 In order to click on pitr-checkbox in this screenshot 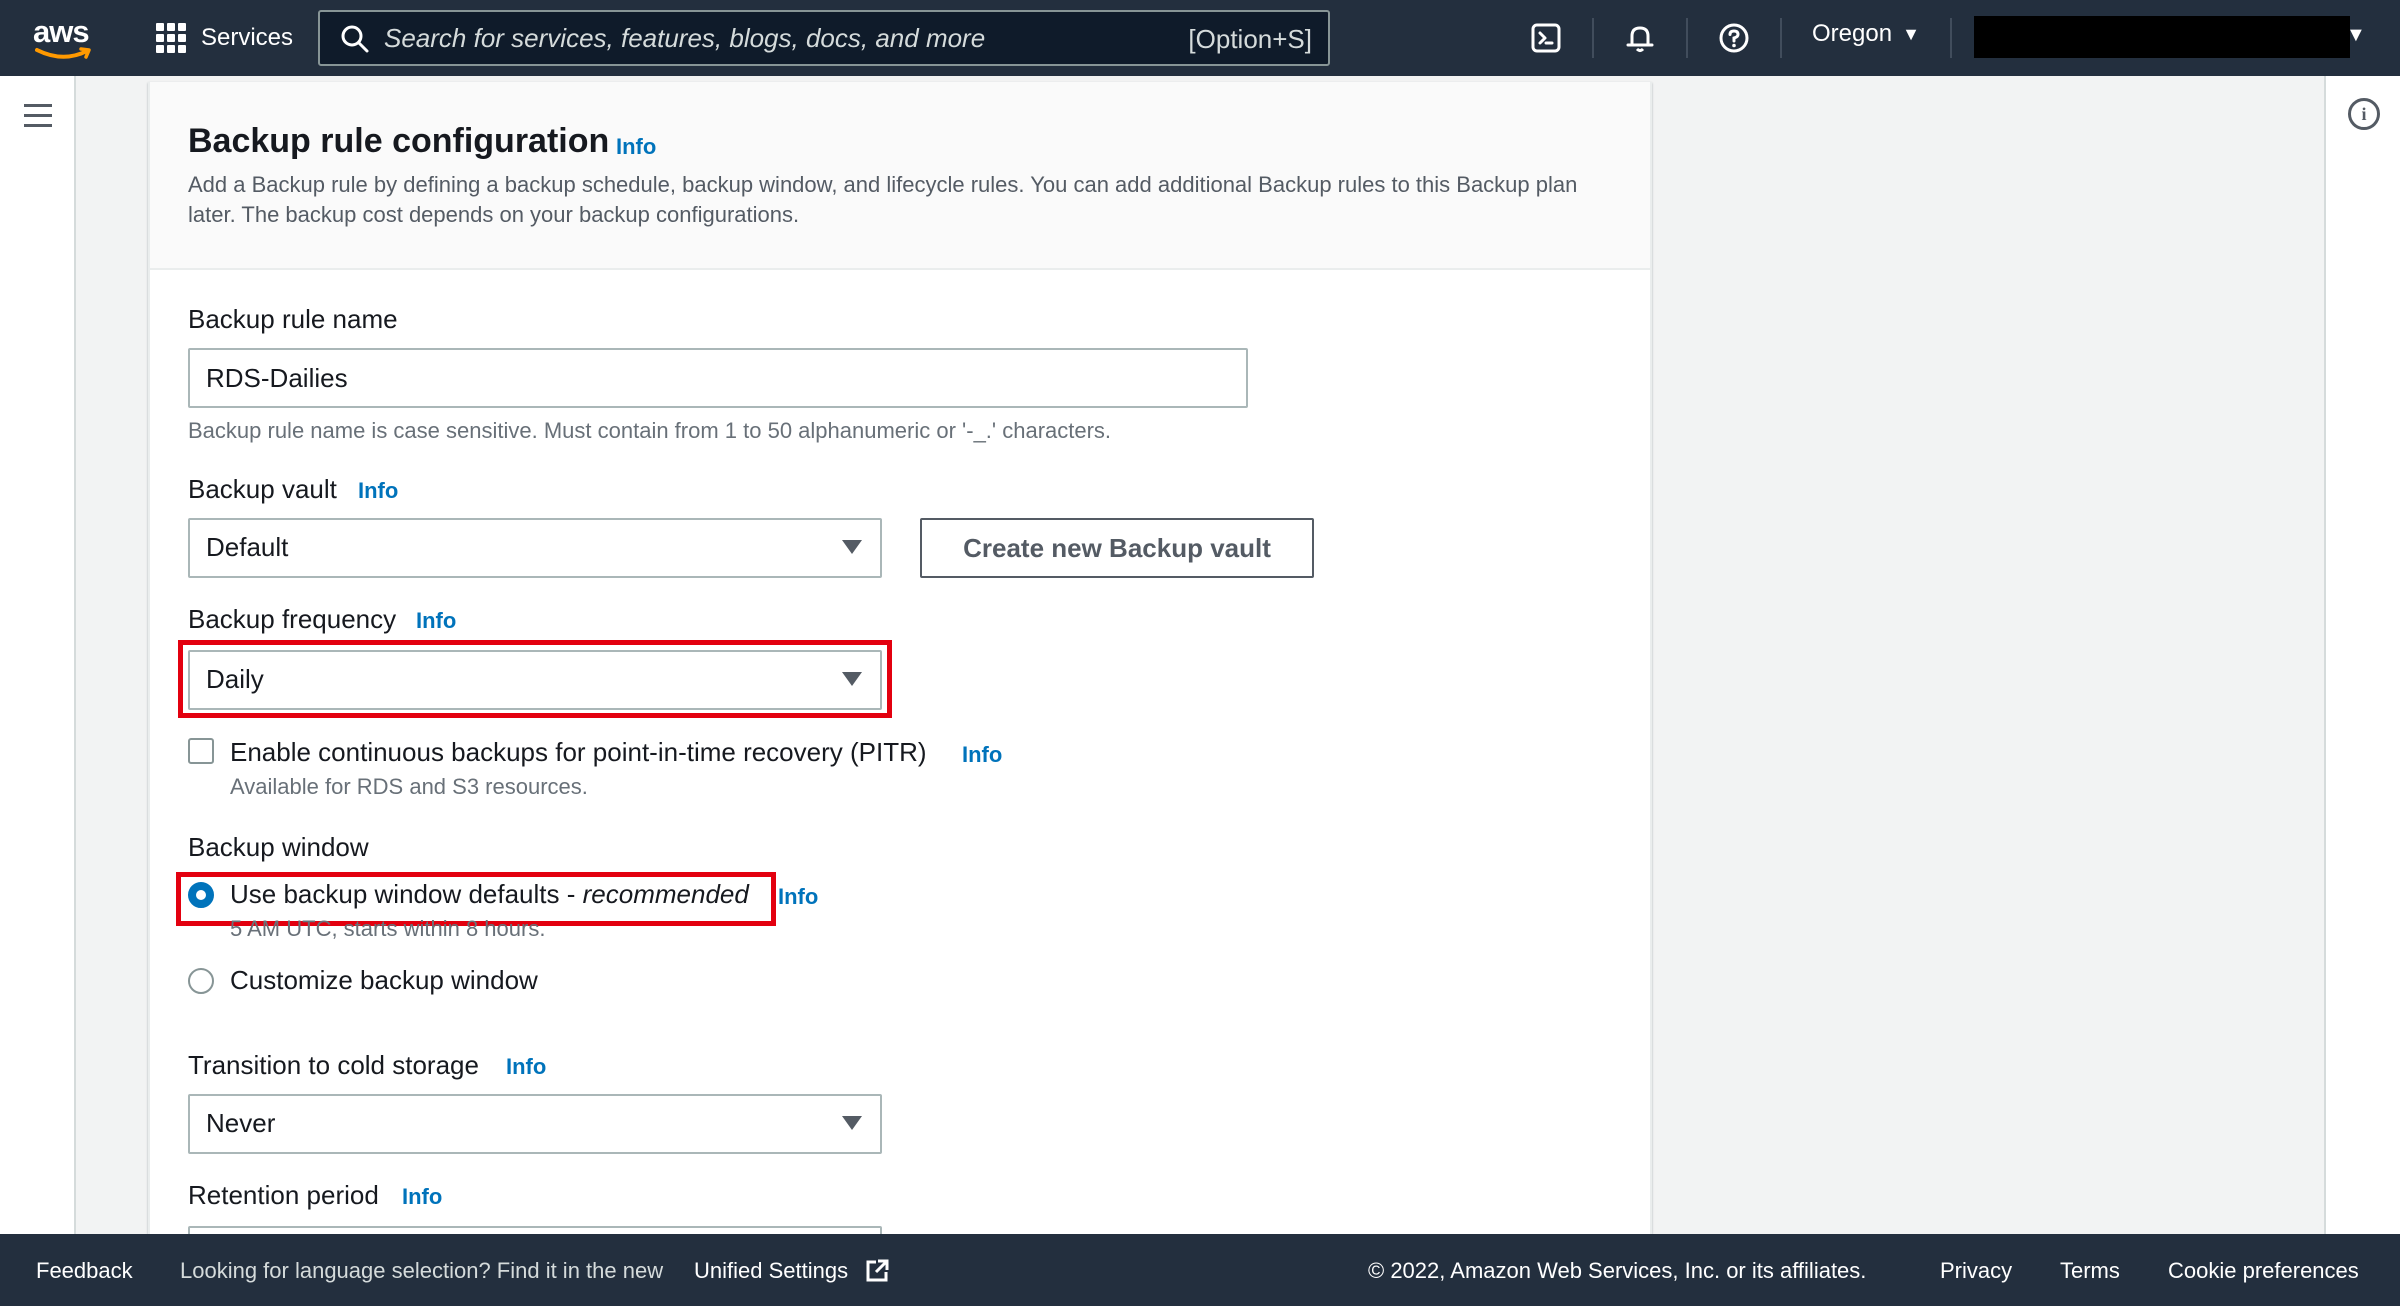, I will do `click(201, 751)`.